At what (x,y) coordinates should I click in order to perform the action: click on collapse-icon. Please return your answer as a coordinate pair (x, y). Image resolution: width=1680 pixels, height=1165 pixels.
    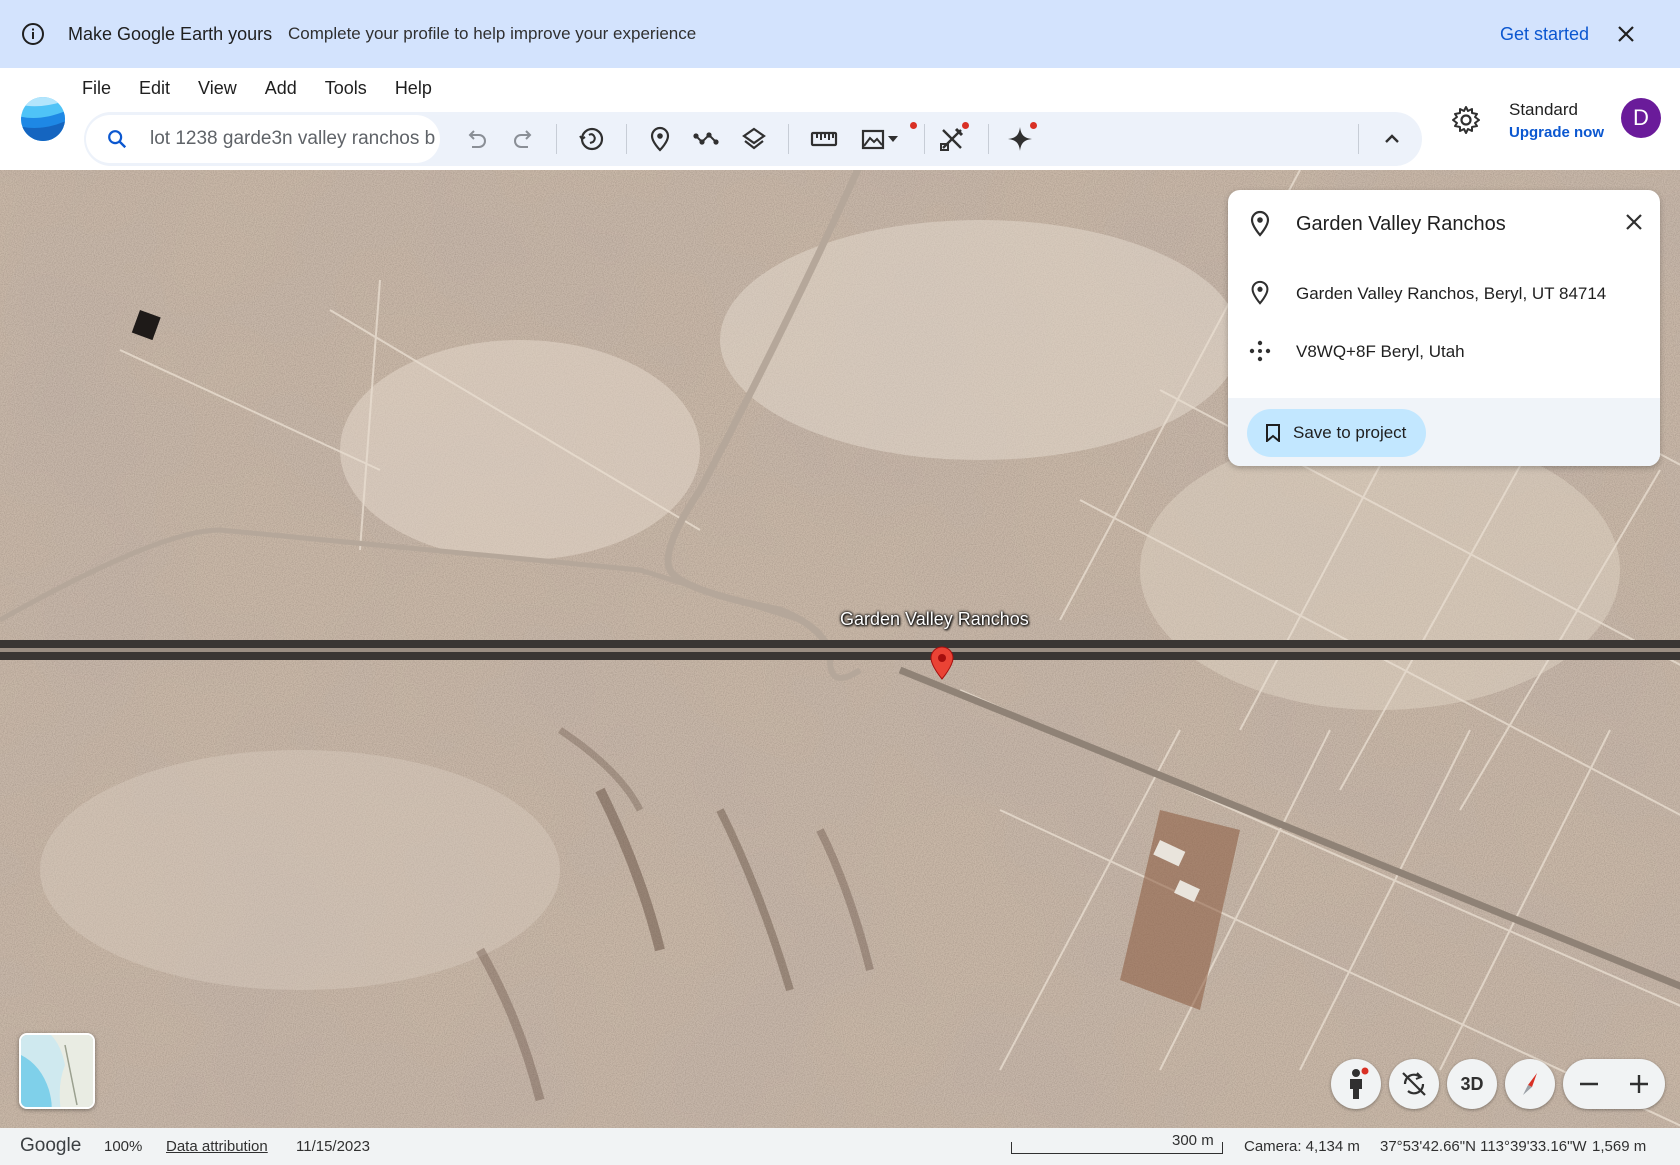
    Looking at the image, I should click on (1392, 139).